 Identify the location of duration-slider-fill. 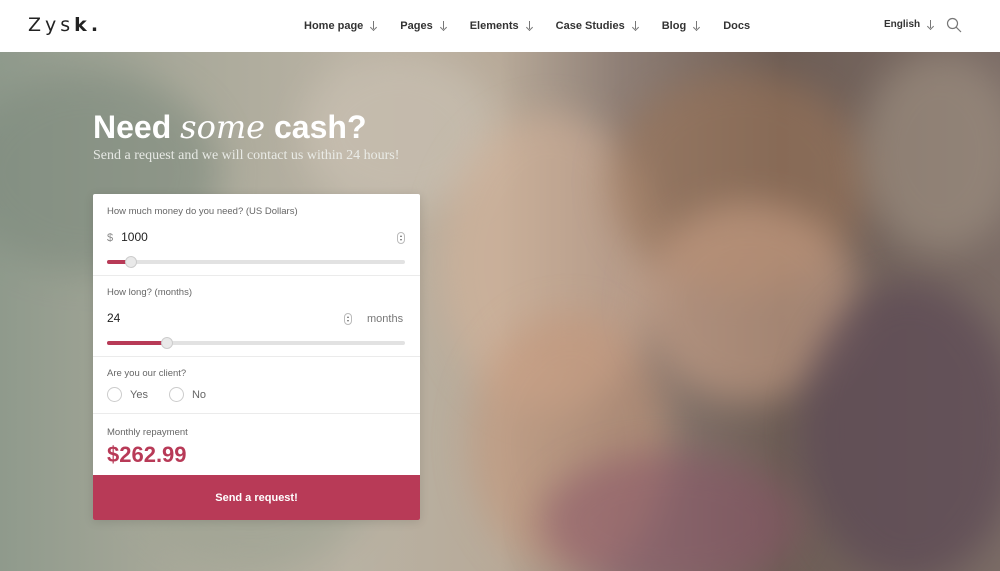
(137, 343).